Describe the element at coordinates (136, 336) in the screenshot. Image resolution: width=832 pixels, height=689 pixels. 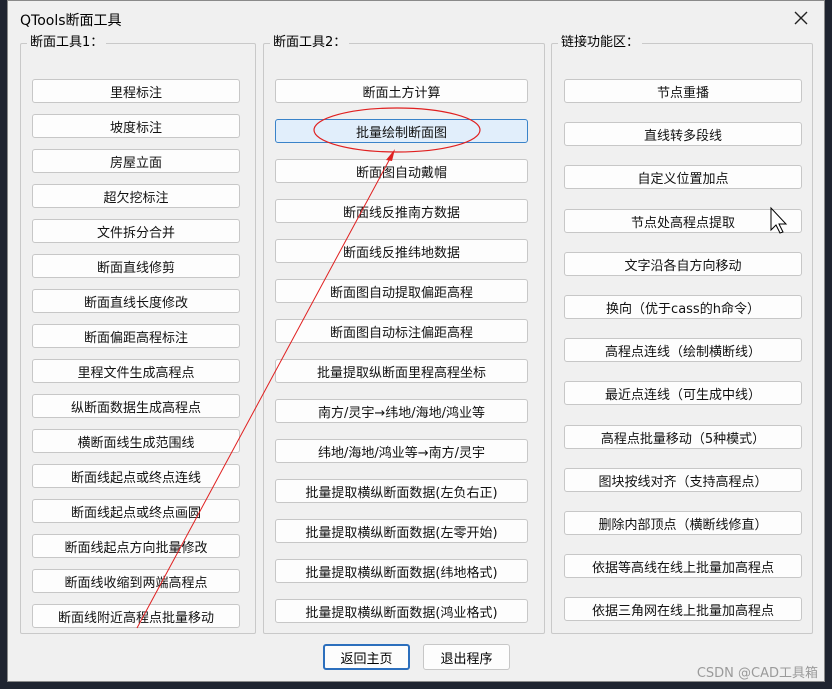
I see `g1-button-8: 断面偏距高程标注` at that location.